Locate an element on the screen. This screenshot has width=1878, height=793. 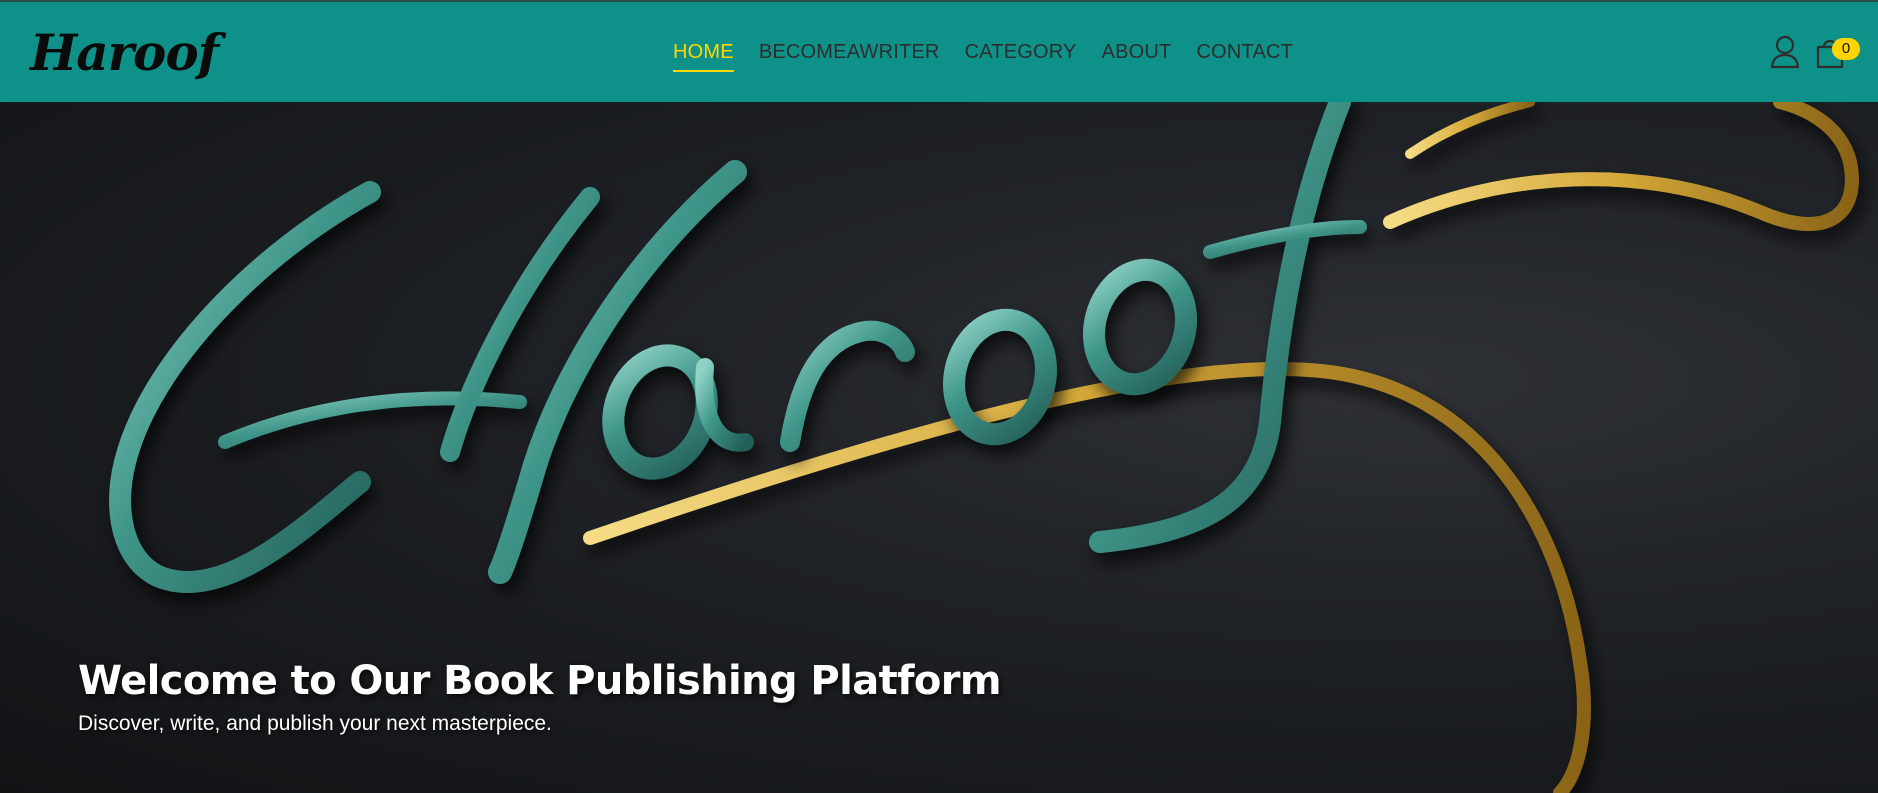
hero-title: Welcome to Our Book Publishing Platform is located at coordinates (540, 681).